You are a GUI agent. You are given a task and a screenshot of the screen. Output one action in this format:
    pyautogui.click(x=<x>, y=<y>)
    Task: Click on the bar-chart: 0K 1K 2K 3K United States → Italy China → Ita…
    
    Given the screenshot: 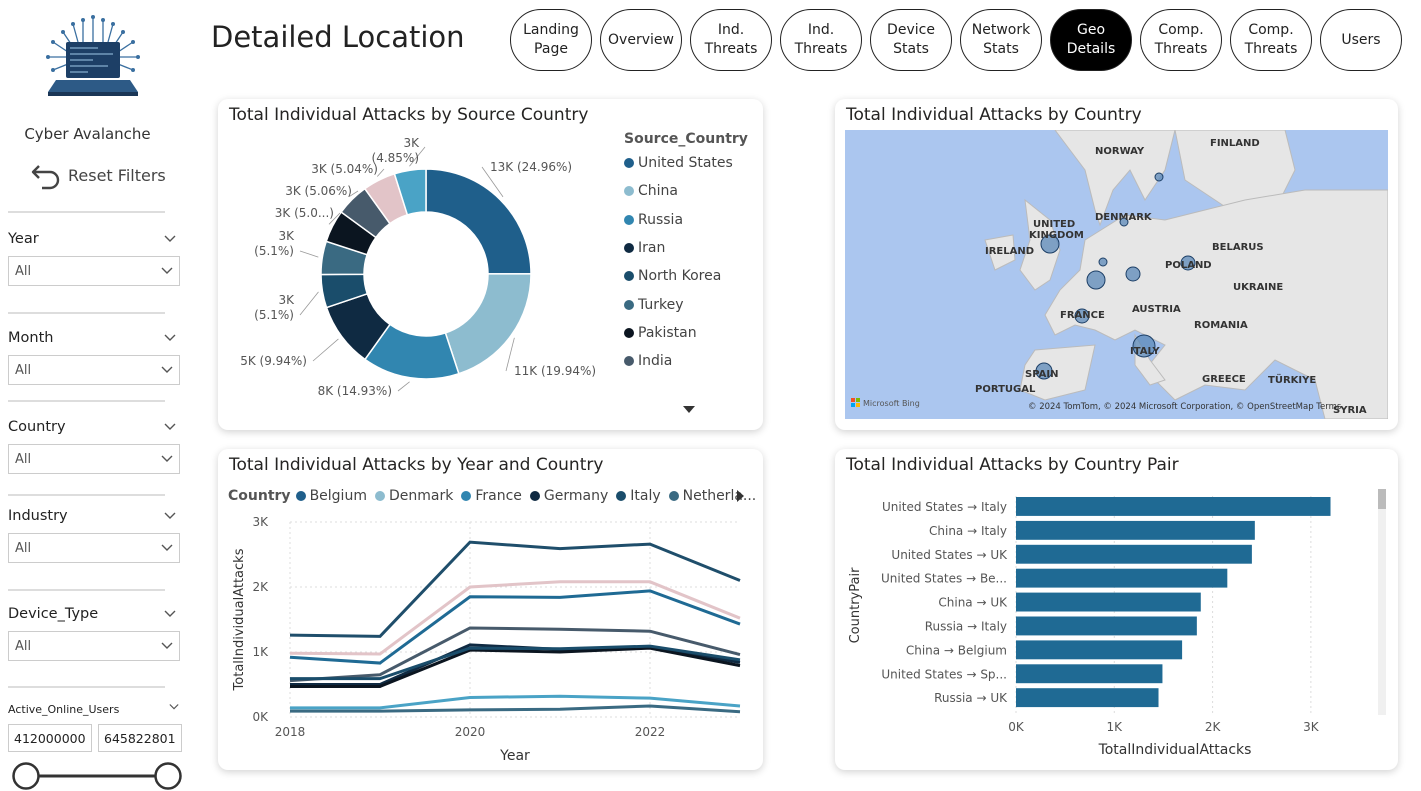 What is the action you would take?
    pyautogui.click(x=1116, y=624)
    